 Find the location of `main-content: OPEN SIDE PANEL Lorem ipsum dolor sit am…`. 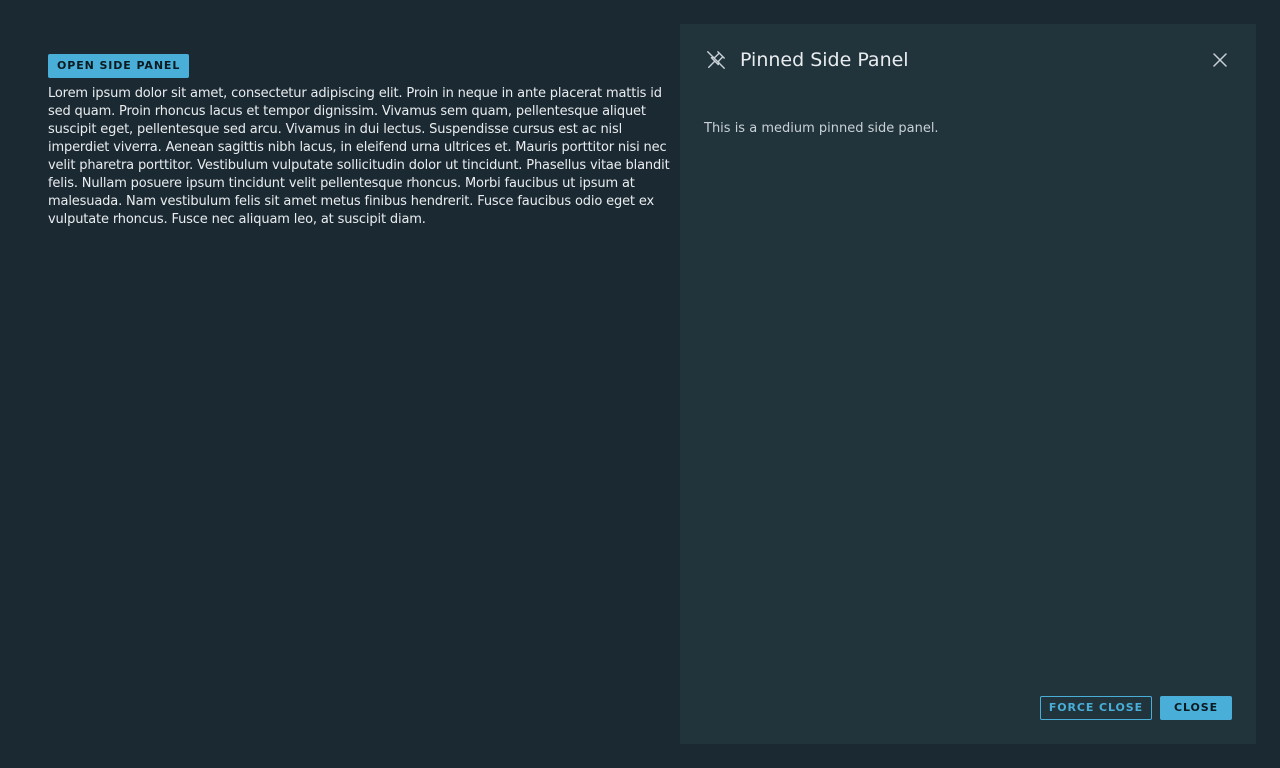

main-content: OPEN SIDE PANEL Lorem ipsum dolor sit am… is located at coordinates (364, 141).